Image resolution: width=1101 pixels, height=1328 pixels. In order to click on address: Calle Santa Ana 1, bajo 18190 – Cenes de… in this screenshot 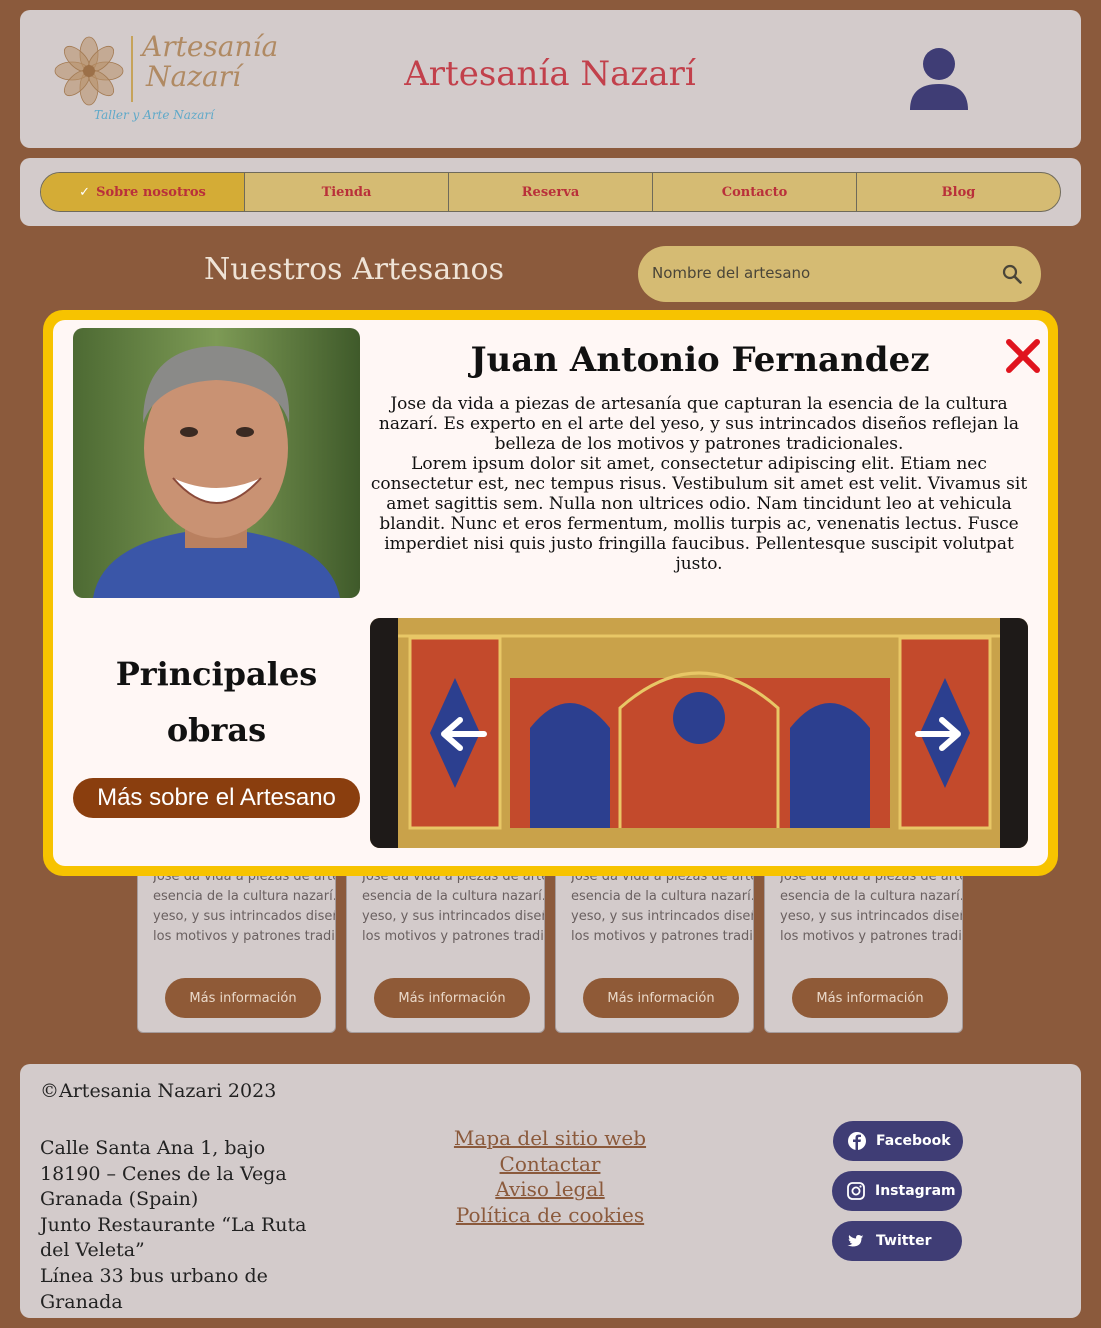, I will do `click(173, 1225)`.